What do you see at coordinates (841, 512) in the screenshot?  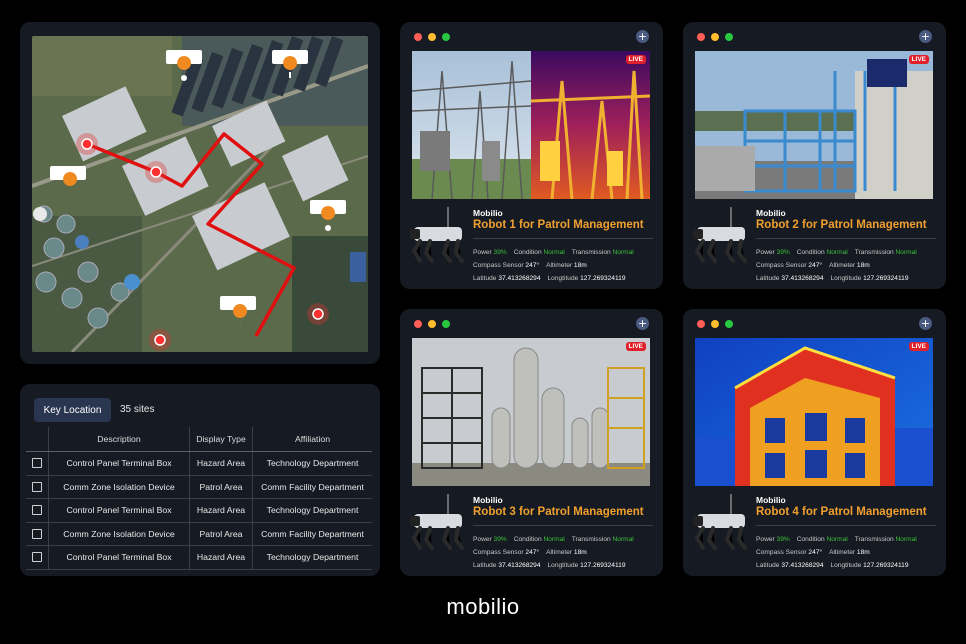 I see `robot-title: Robot 4 for Patrol Management` at bounding box center [841, 512].